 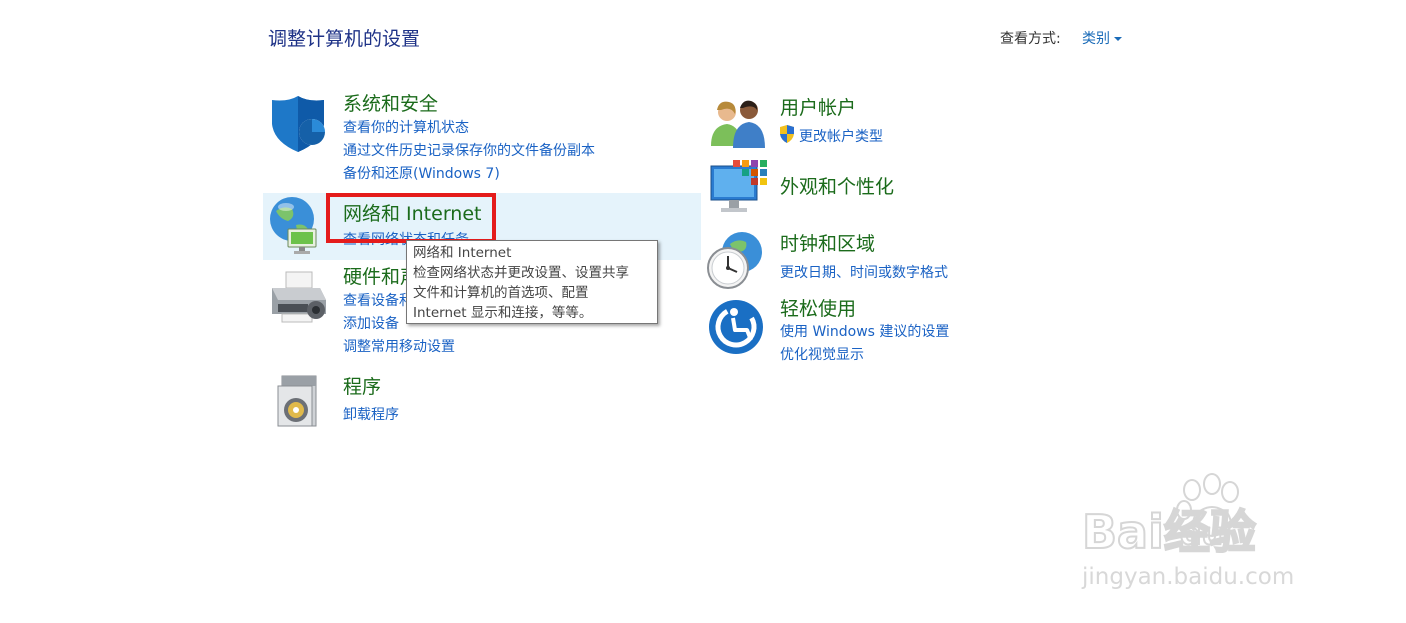 I want to click on view-by-label: 查看方式:, so click(x=1030, y=39).